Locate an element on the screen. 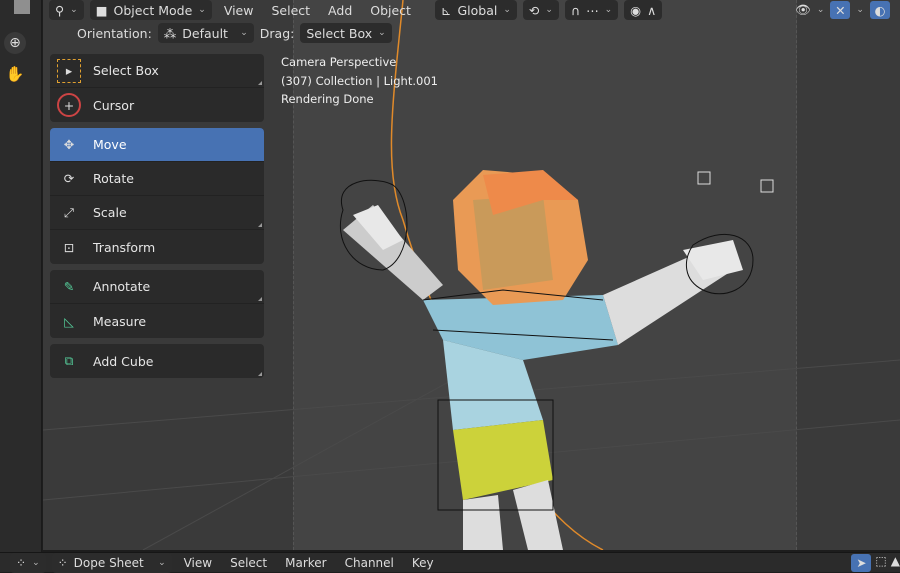 The height and width of the screenshot is (573, 900). select-tool-button: ➤ is located at coordinates (861, 562).